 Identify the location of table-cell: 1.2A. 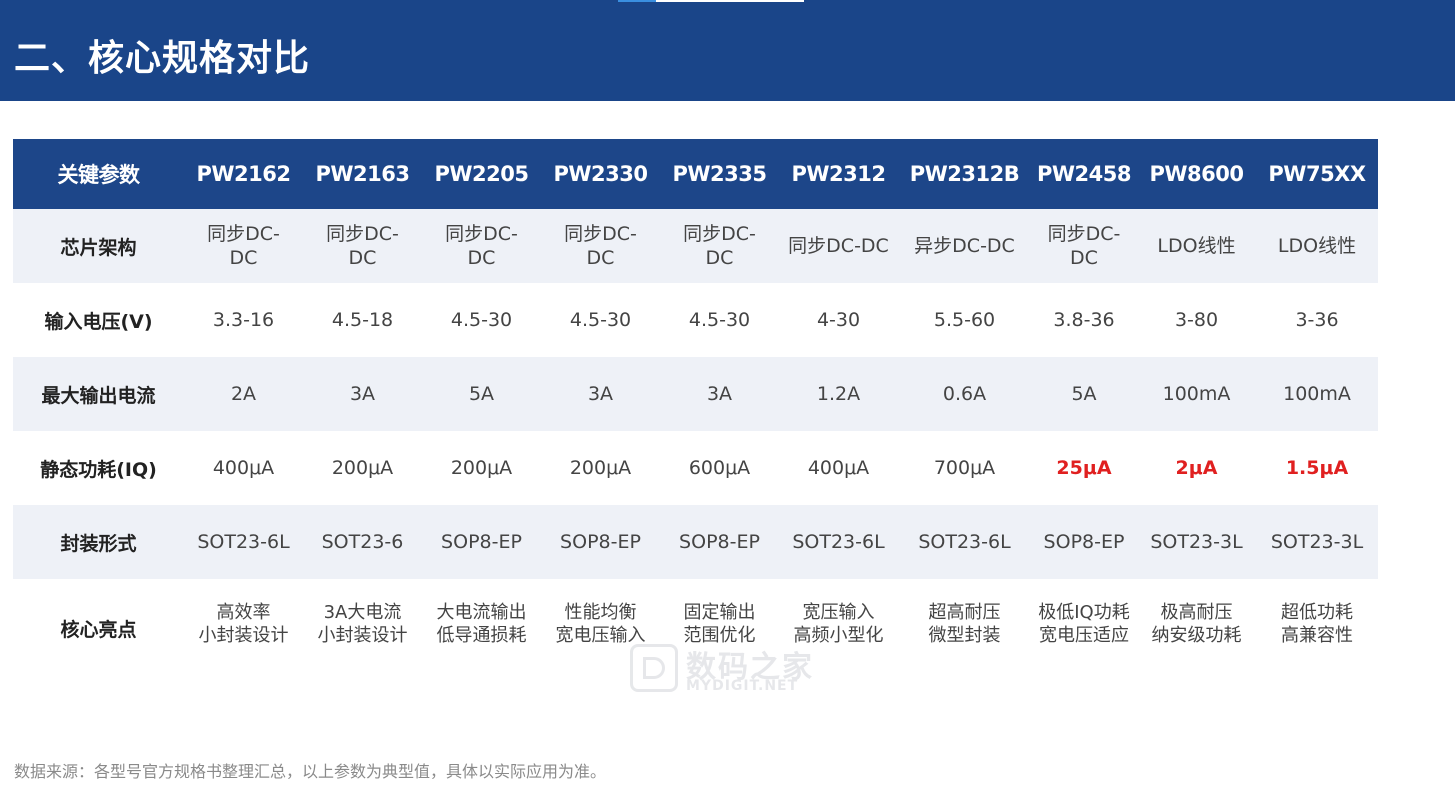
(838, 394).